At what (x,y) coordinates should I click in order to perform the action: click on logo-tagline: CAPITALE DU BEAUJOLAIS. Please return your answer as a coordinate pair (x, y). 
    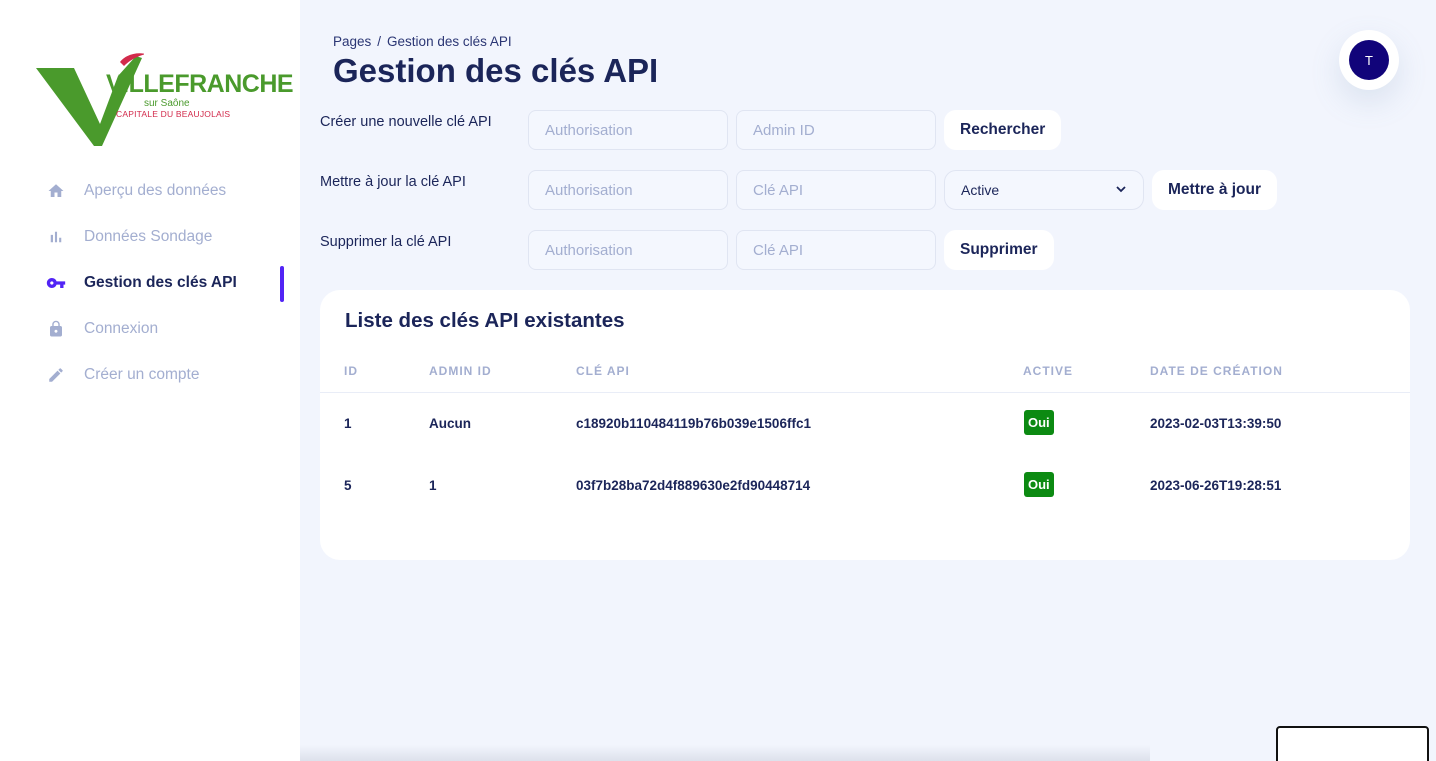
    Looking at the image, I should click on (173, 114).